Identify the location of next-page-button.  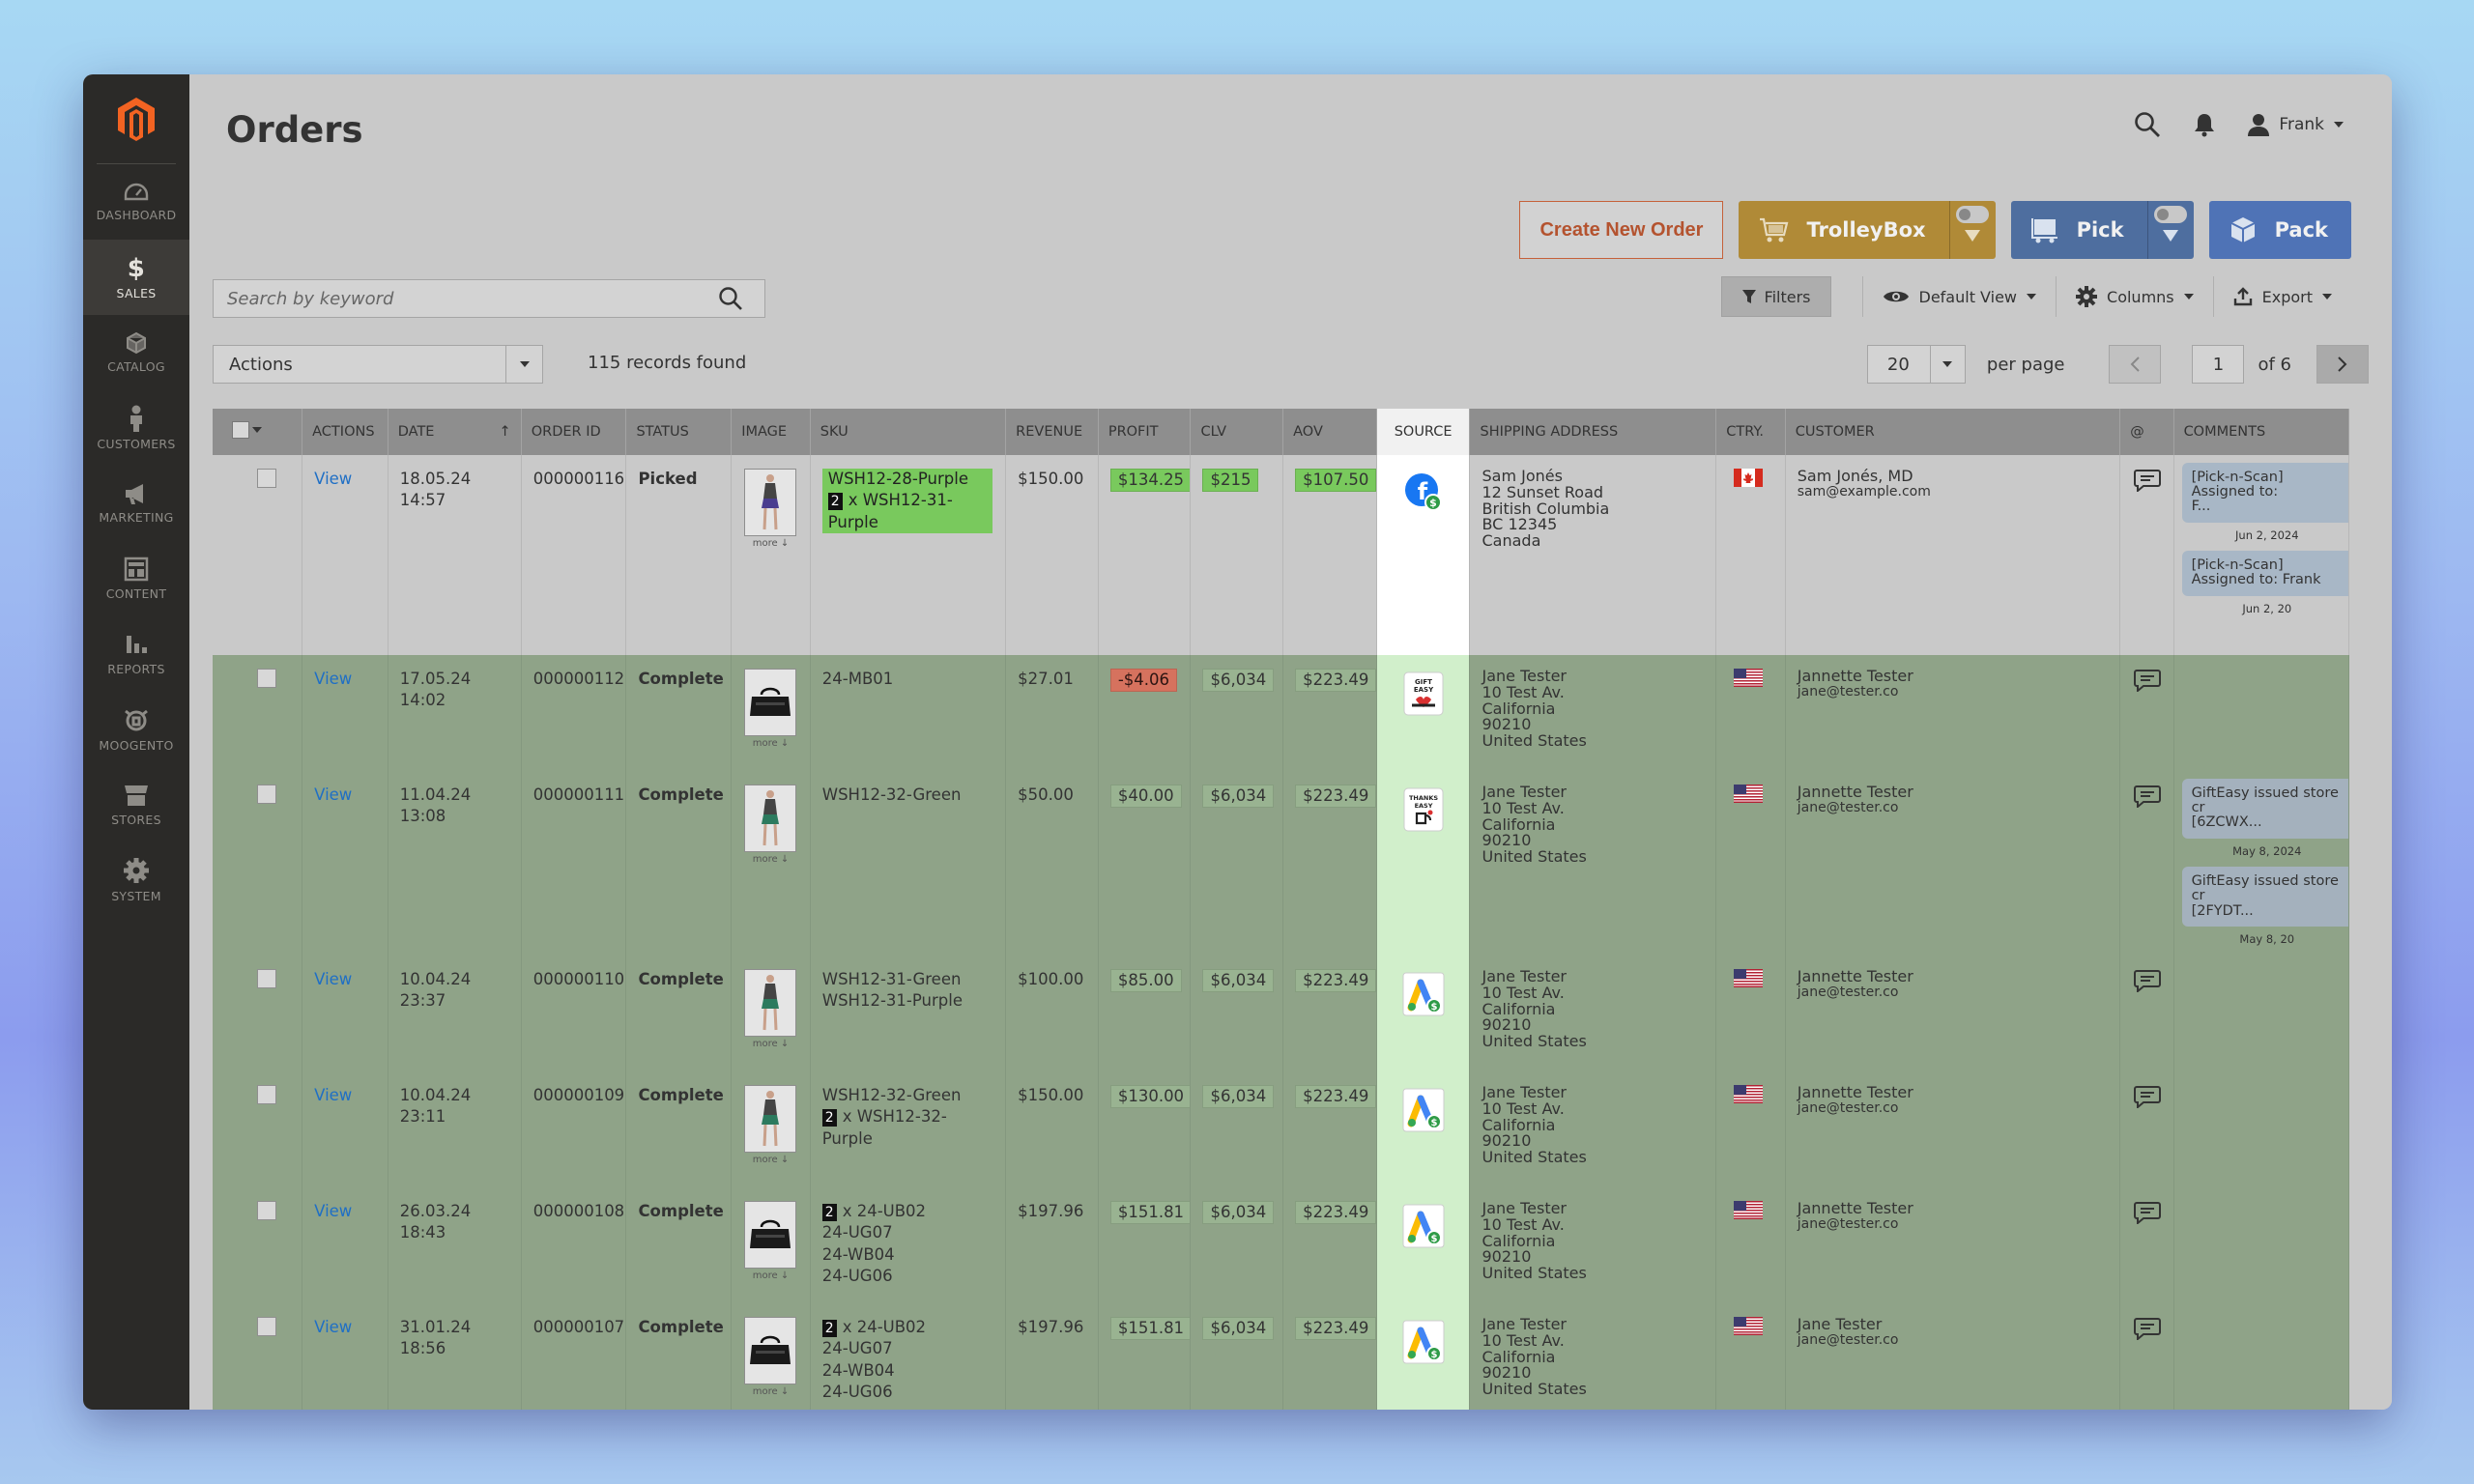
(2343, 364).